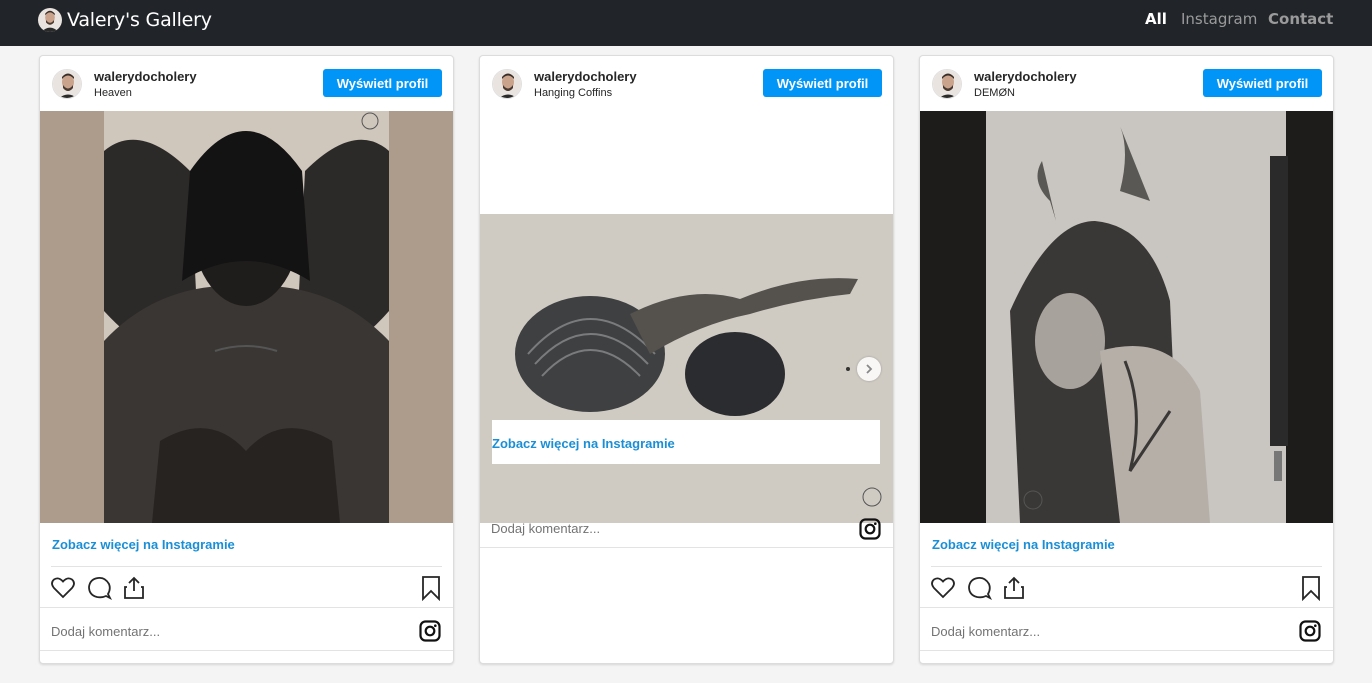 The width and height of the screenshot is (1372, 683). Describe the element at coordinates (139, 20) in the screenshot. I see `brand-title: Valery's Gallery` at that location.